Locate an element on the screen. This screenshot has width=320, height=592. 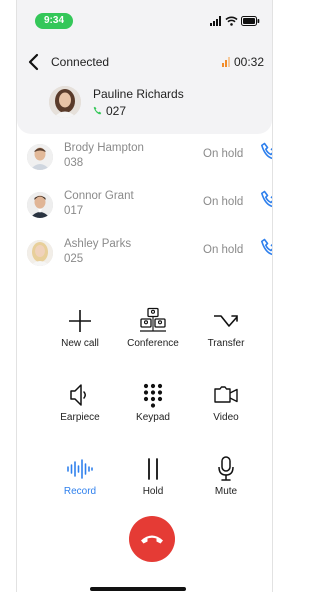
status-icons is located at coordinates (235, 21).